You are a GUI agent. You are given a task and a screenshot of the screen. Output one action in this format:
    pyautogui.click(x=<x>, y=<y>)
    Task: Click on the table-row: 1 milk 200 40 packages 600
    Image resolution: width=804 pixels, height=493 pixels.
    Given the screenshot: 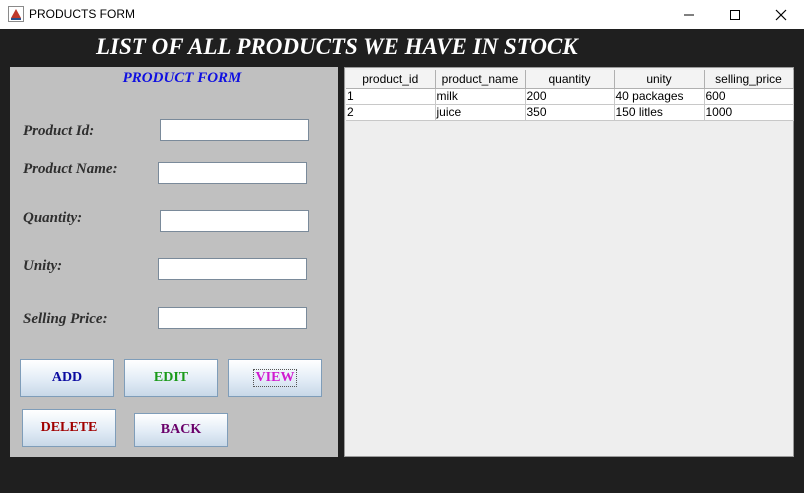 What is the action you would take?
    pyautogui.click(x=570, y=96)
    